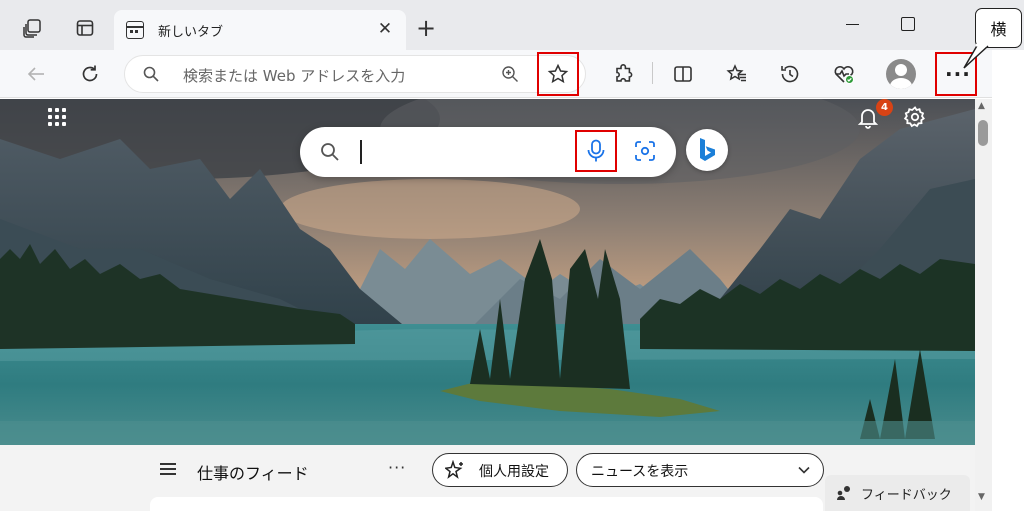  I want to click on scroll-down-arrow-icon: ▼, so click(981, 497).